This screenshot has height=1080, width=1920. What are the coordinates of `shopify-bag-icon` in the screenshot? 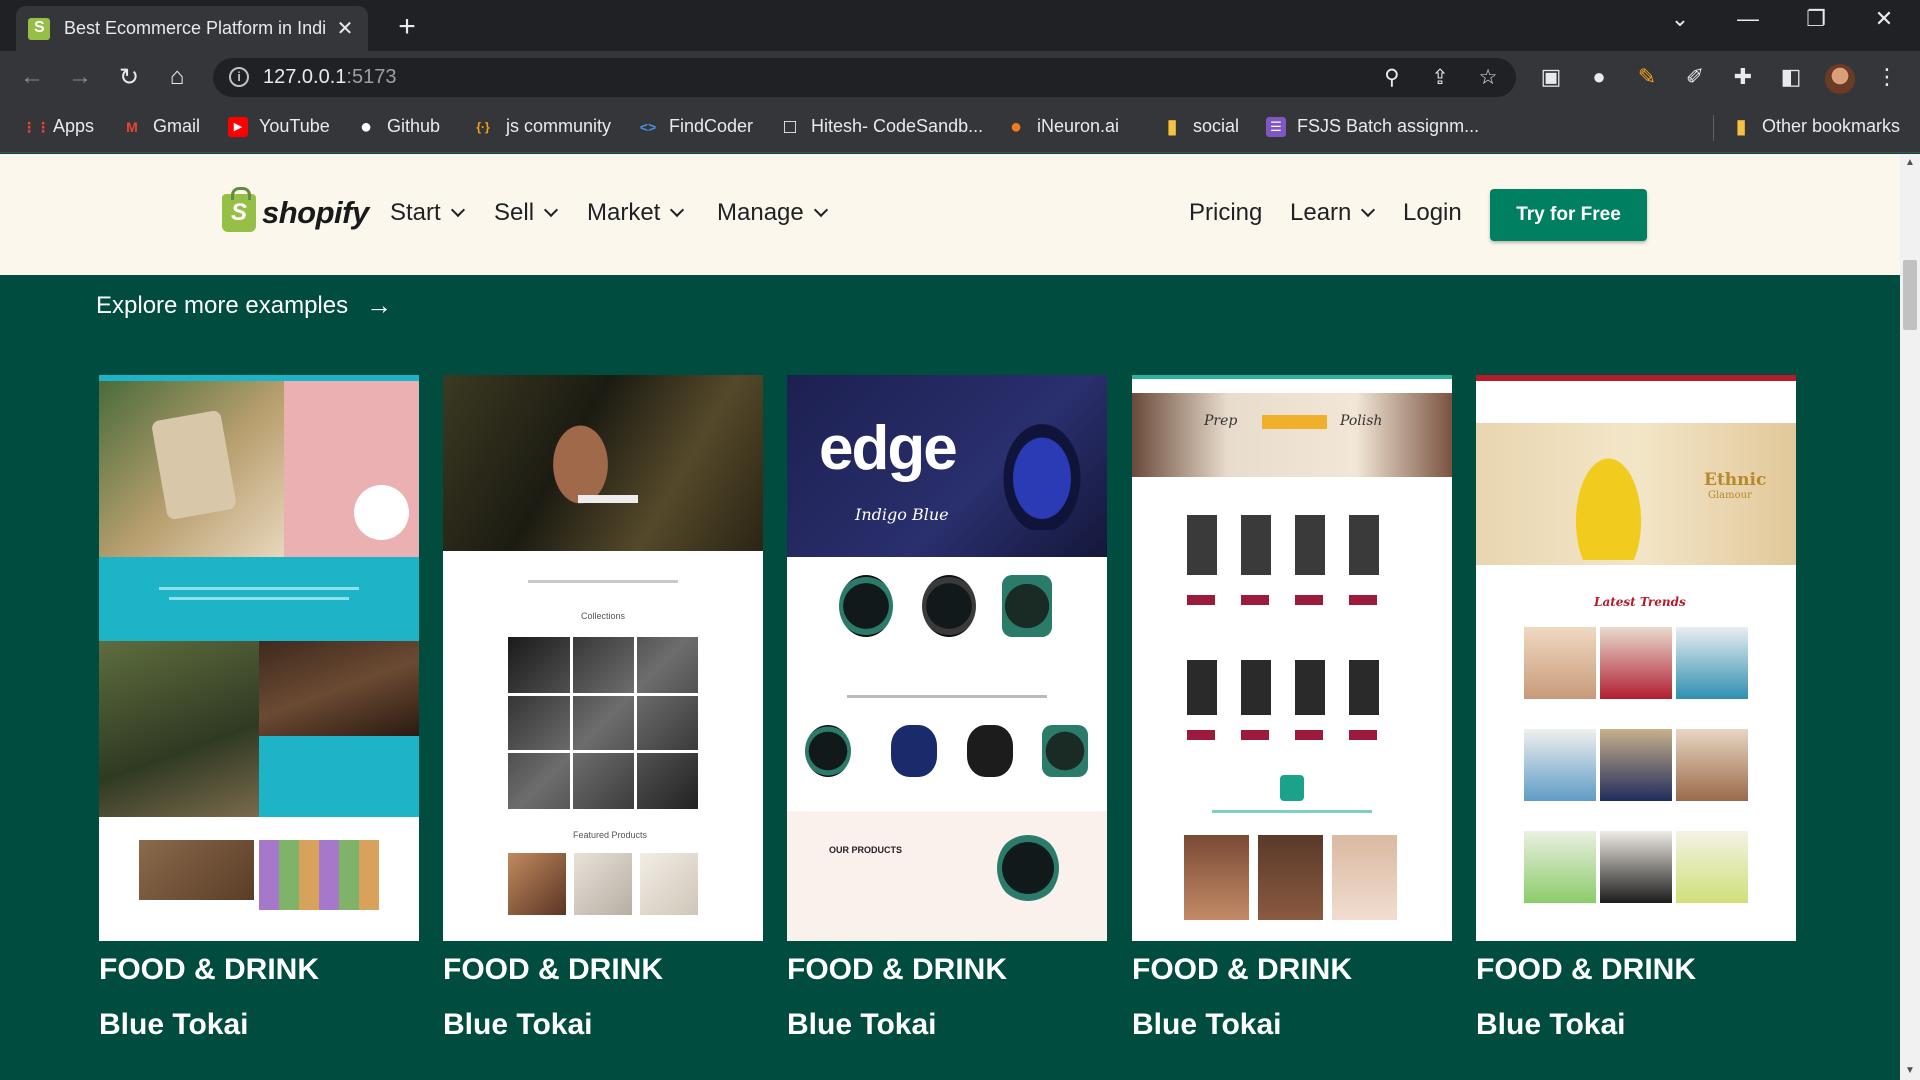 It's located at (239, 209).